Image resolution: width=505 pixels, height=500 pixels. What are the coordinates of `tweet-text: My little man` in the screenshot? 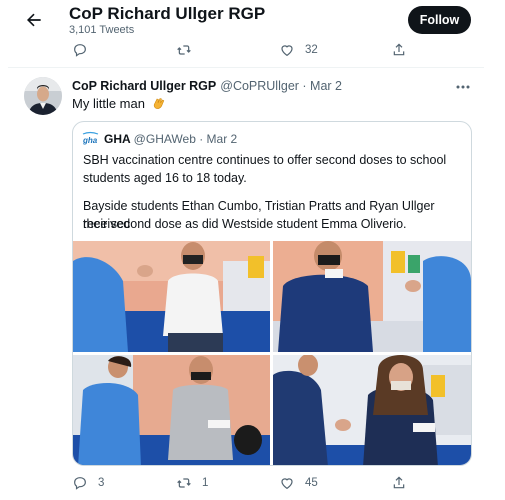 It's located at (119, 103).